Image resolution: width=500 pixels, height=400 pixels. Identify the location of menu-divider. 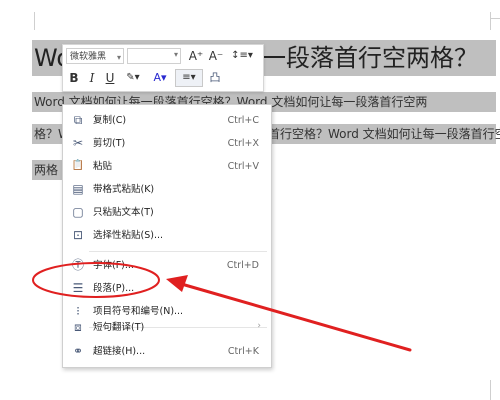
(178, 251).